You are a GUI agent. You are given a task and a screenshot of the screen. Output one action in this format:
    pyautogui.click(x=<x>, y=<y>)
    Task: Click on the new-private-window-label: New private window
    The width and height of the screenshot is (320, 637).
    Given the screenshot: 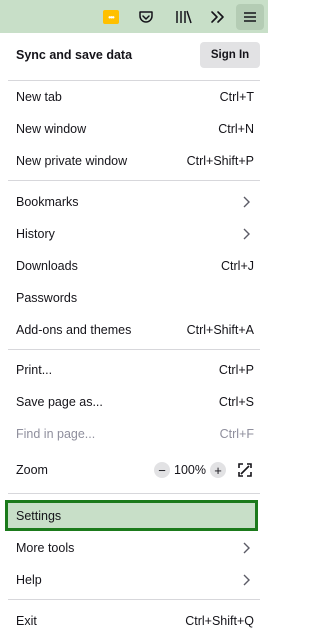 What is the action you would take?
    pyautogui.click(x=72, y=161)
    